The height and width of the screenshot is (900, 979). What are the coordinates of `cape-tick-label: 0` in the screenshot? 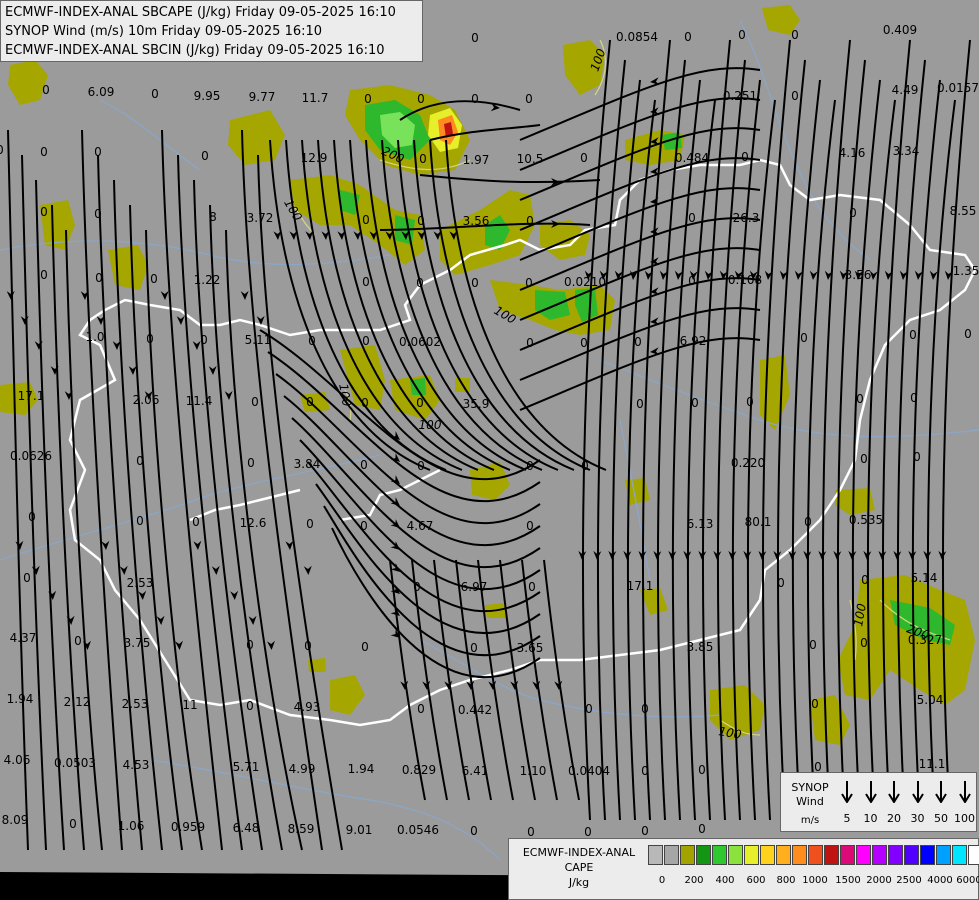 It's located at (662, 880).